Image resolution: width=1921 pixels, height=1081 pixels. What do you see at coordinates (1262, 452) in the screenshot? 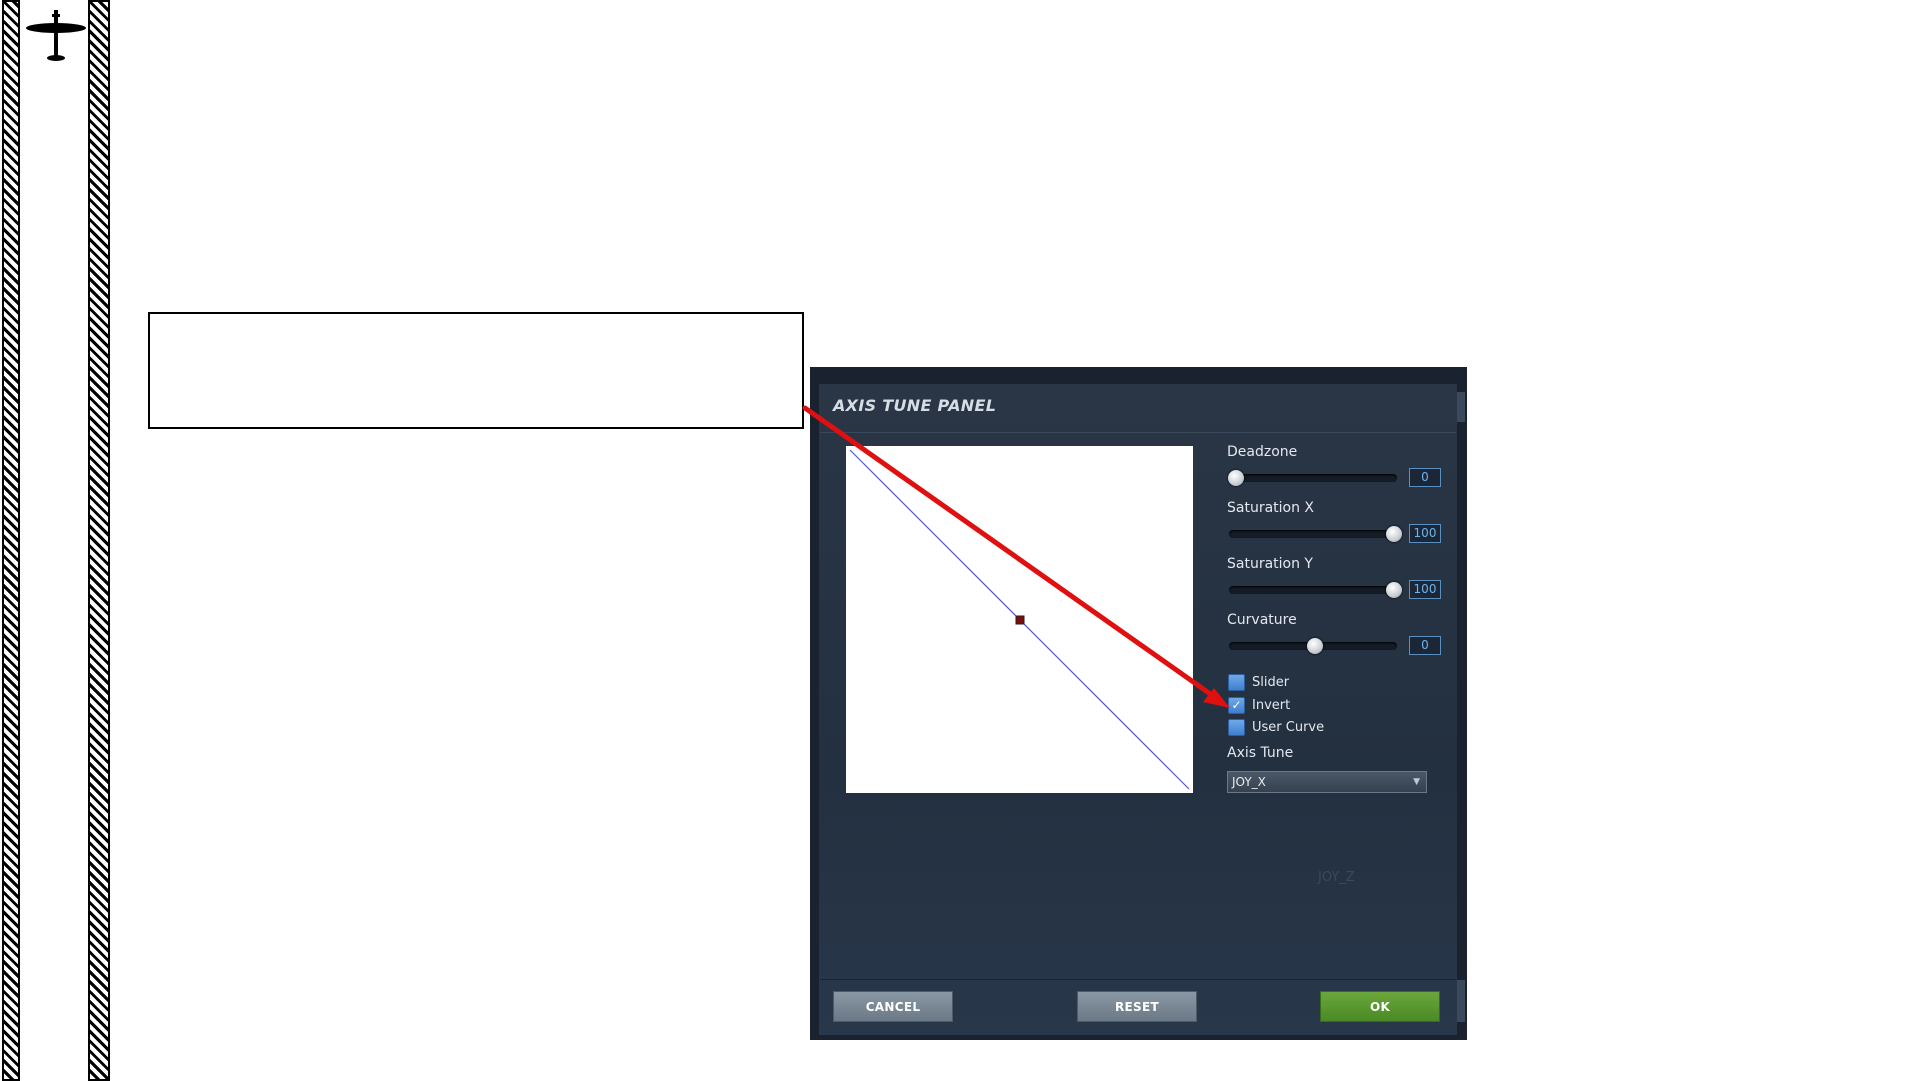
I see `deadzone-label: Deadzone` at bounding box center [1262, 452].